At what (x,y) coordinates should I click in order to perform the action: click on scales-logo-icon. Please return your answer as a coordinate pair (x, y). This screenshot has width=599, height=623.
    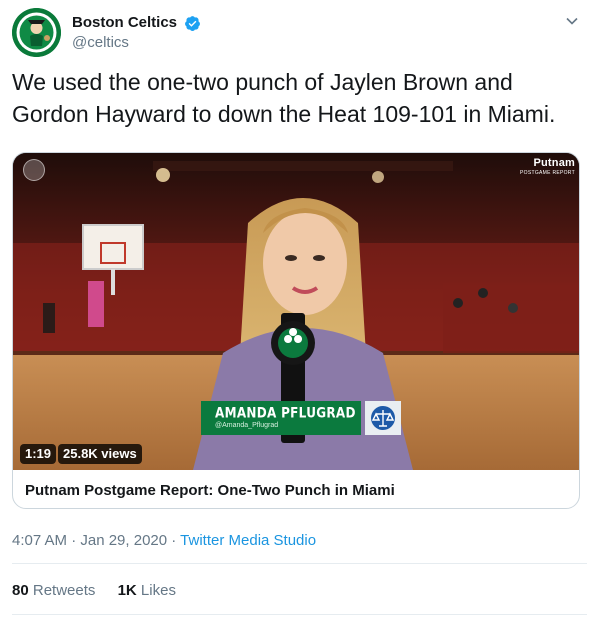
    Looking at the image, I should click on (383, 418).